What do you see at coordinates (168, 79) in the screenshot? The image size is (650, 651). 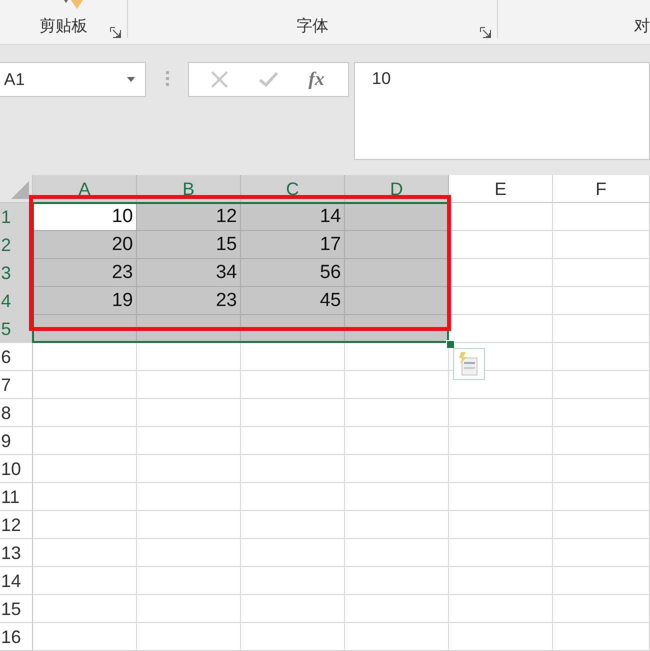 I see `grip-icon` at bounding box center [168, 79].